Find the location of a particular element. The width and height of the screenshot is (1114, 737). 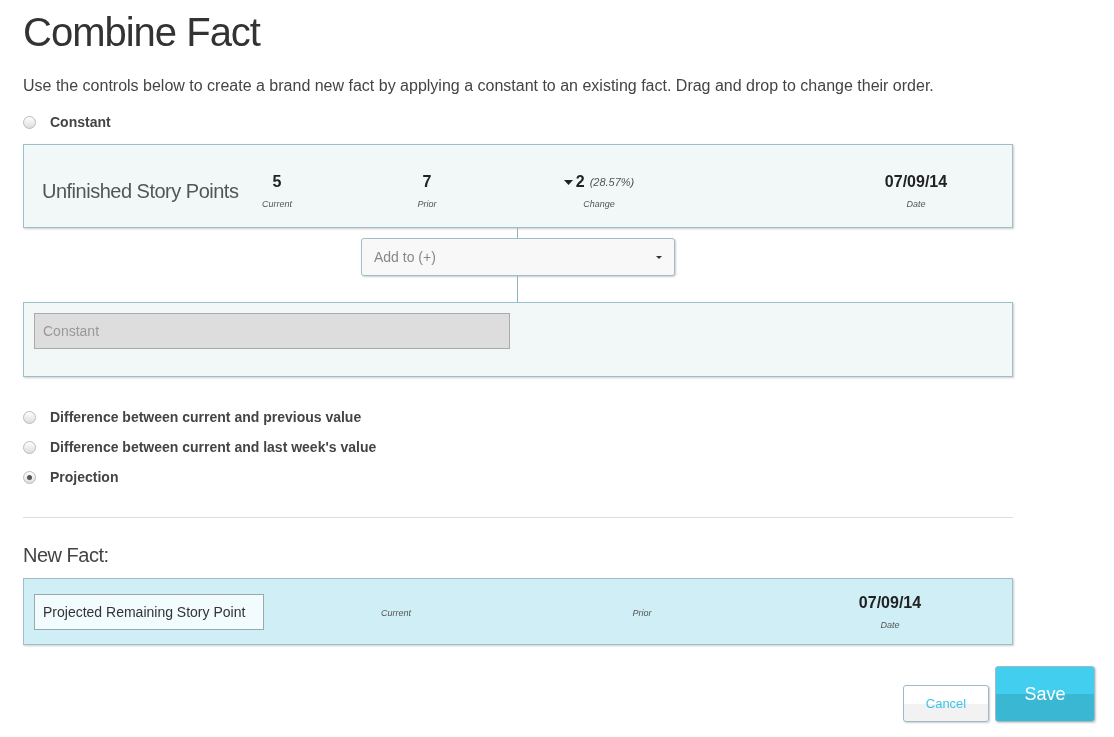

page-title: Combine Fact is located at coordinates (142, 32).